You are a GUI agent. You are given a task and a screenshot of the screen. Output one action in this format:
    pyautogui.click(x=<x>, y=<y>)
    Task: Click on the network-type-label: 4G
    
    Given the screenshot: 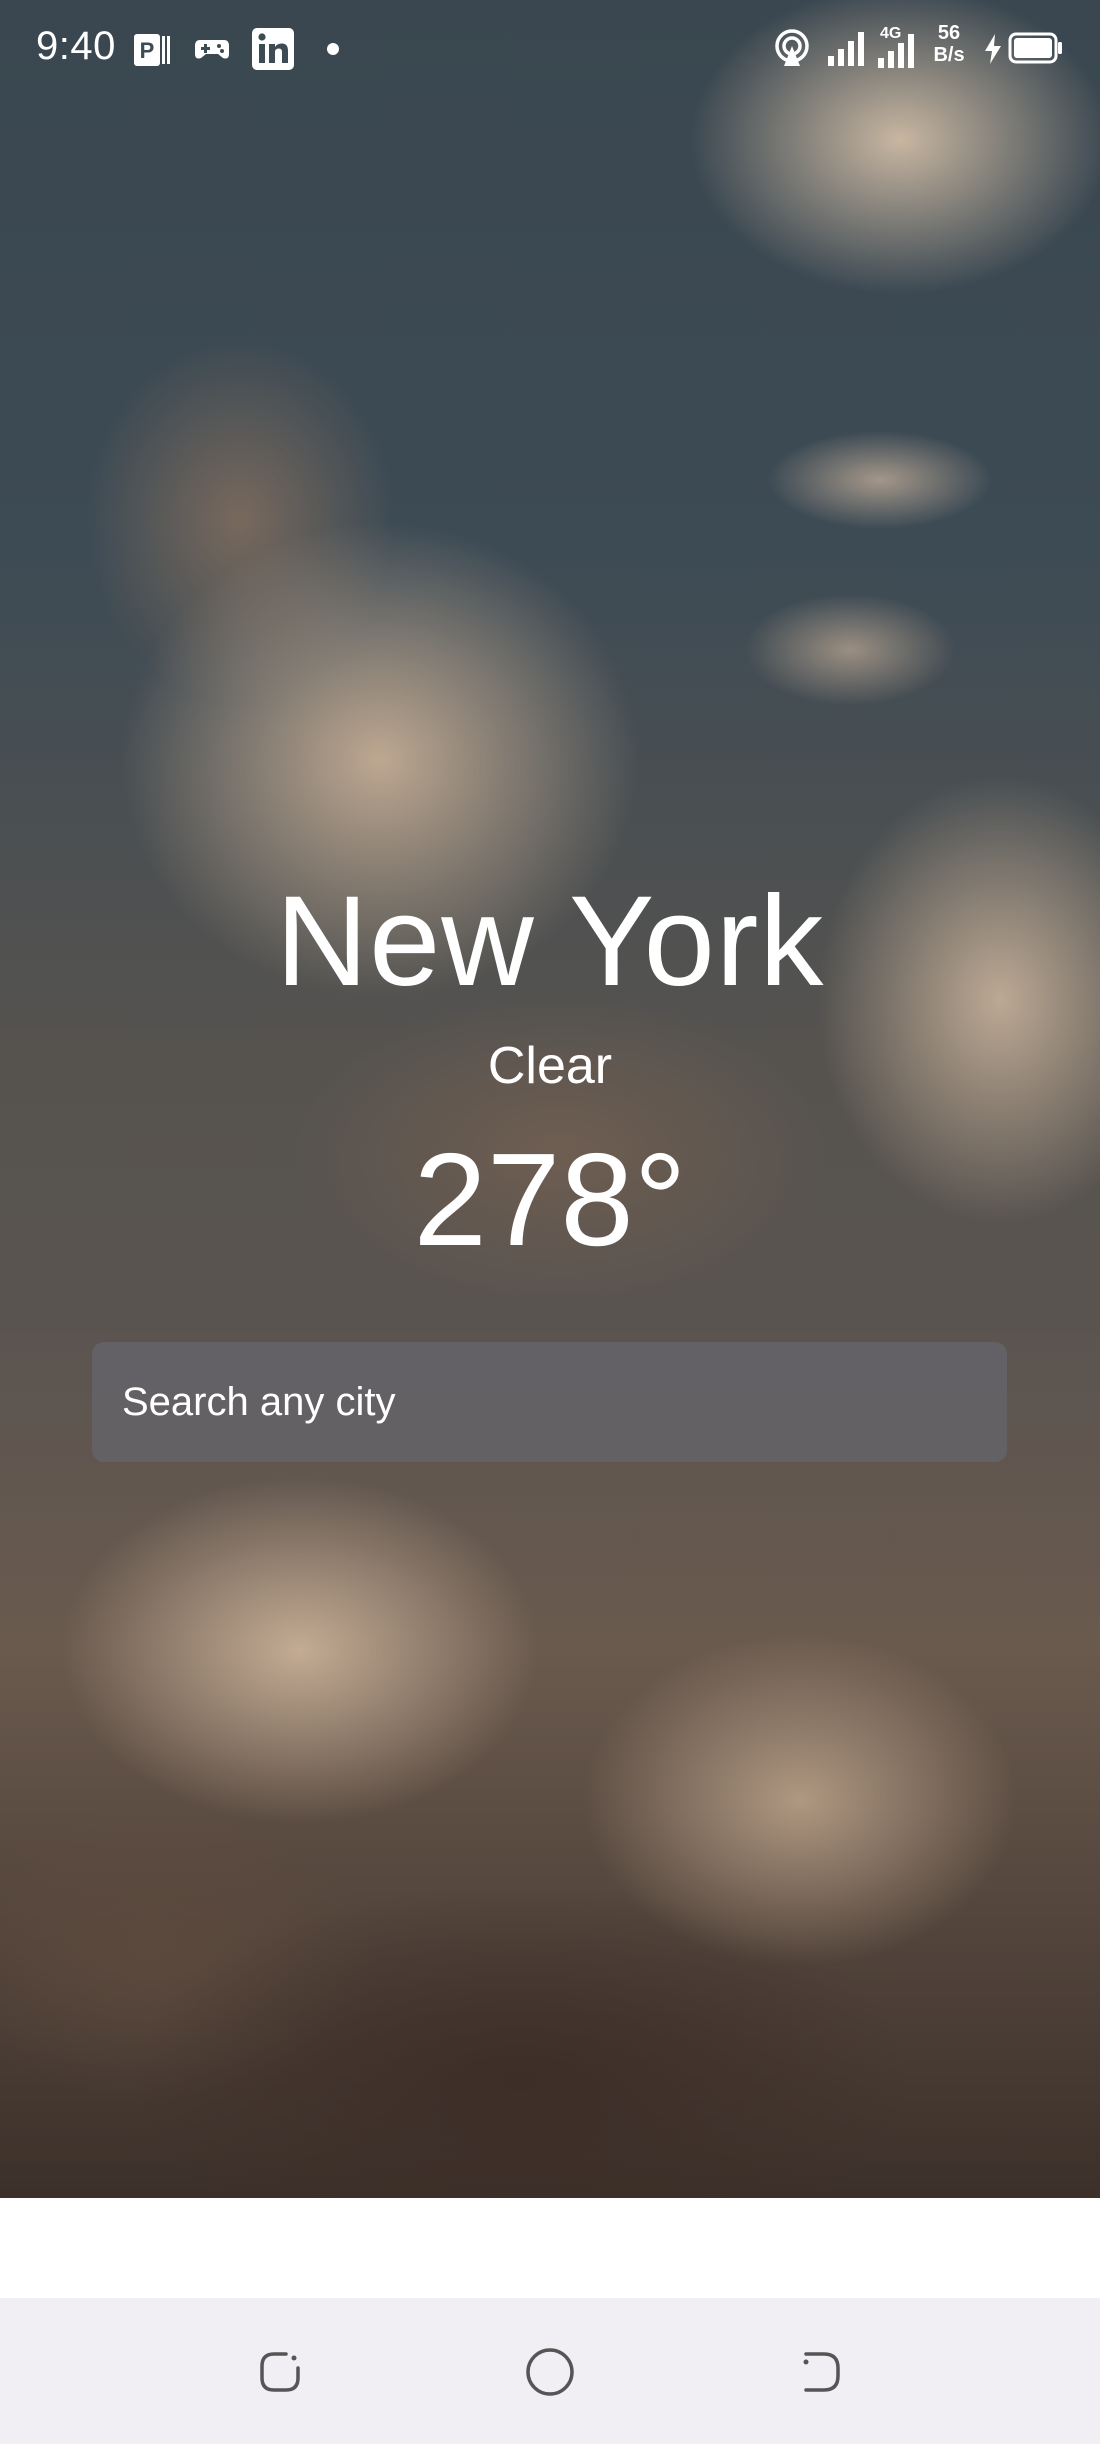 What is the action you would take?
    pyautogui.click(x=890, y=33)
    